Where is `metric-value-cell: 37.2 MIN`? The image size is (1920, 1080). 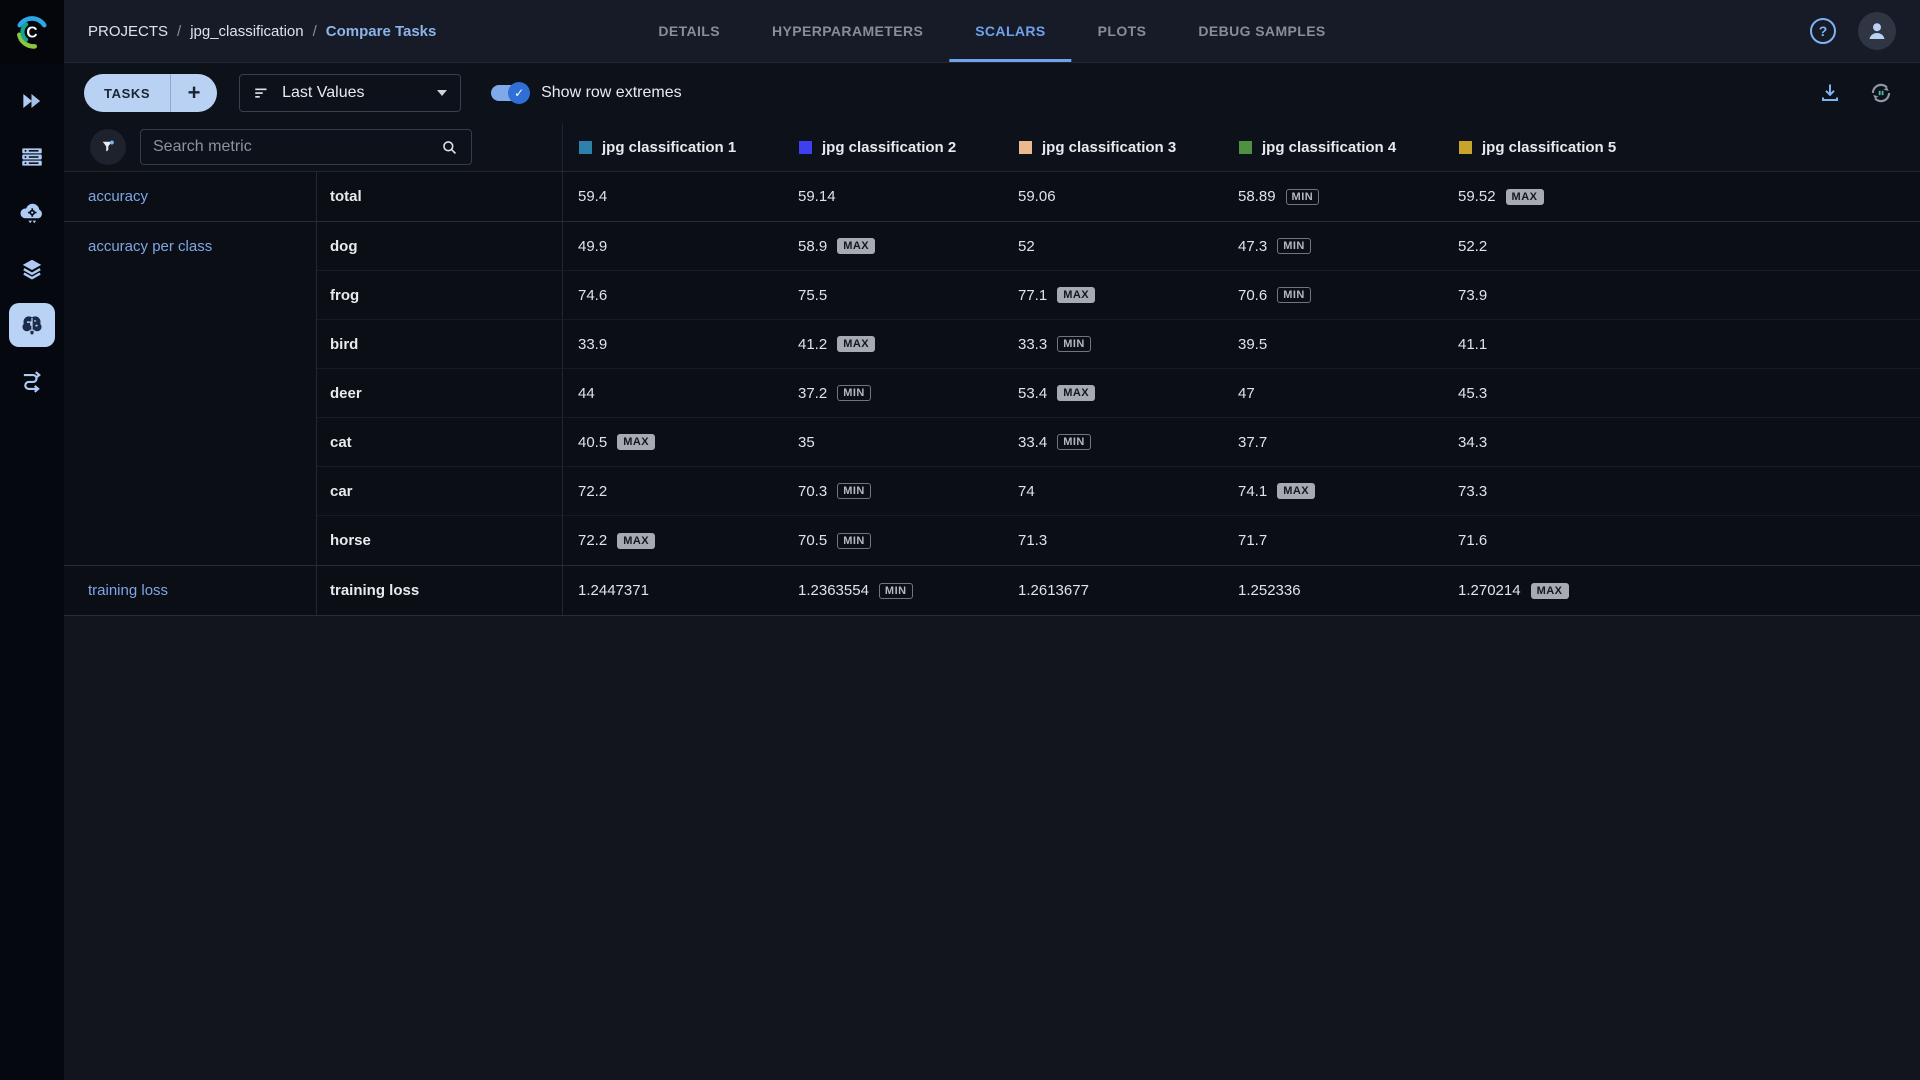
metric-value-cell: 37.2 MIN is located at coordinates (893, 393).